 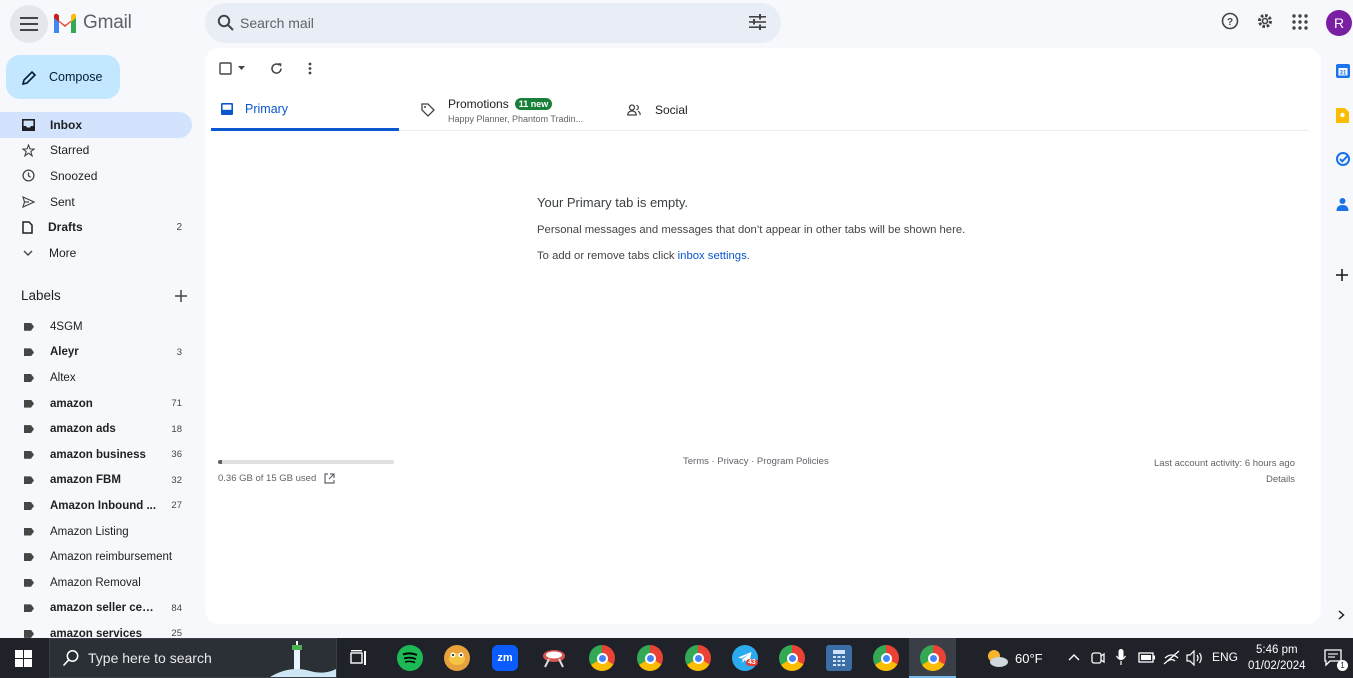 I want to click on taskbar-clock: 5:46 pm 01/02/2024, so click(x=1277, y=658).